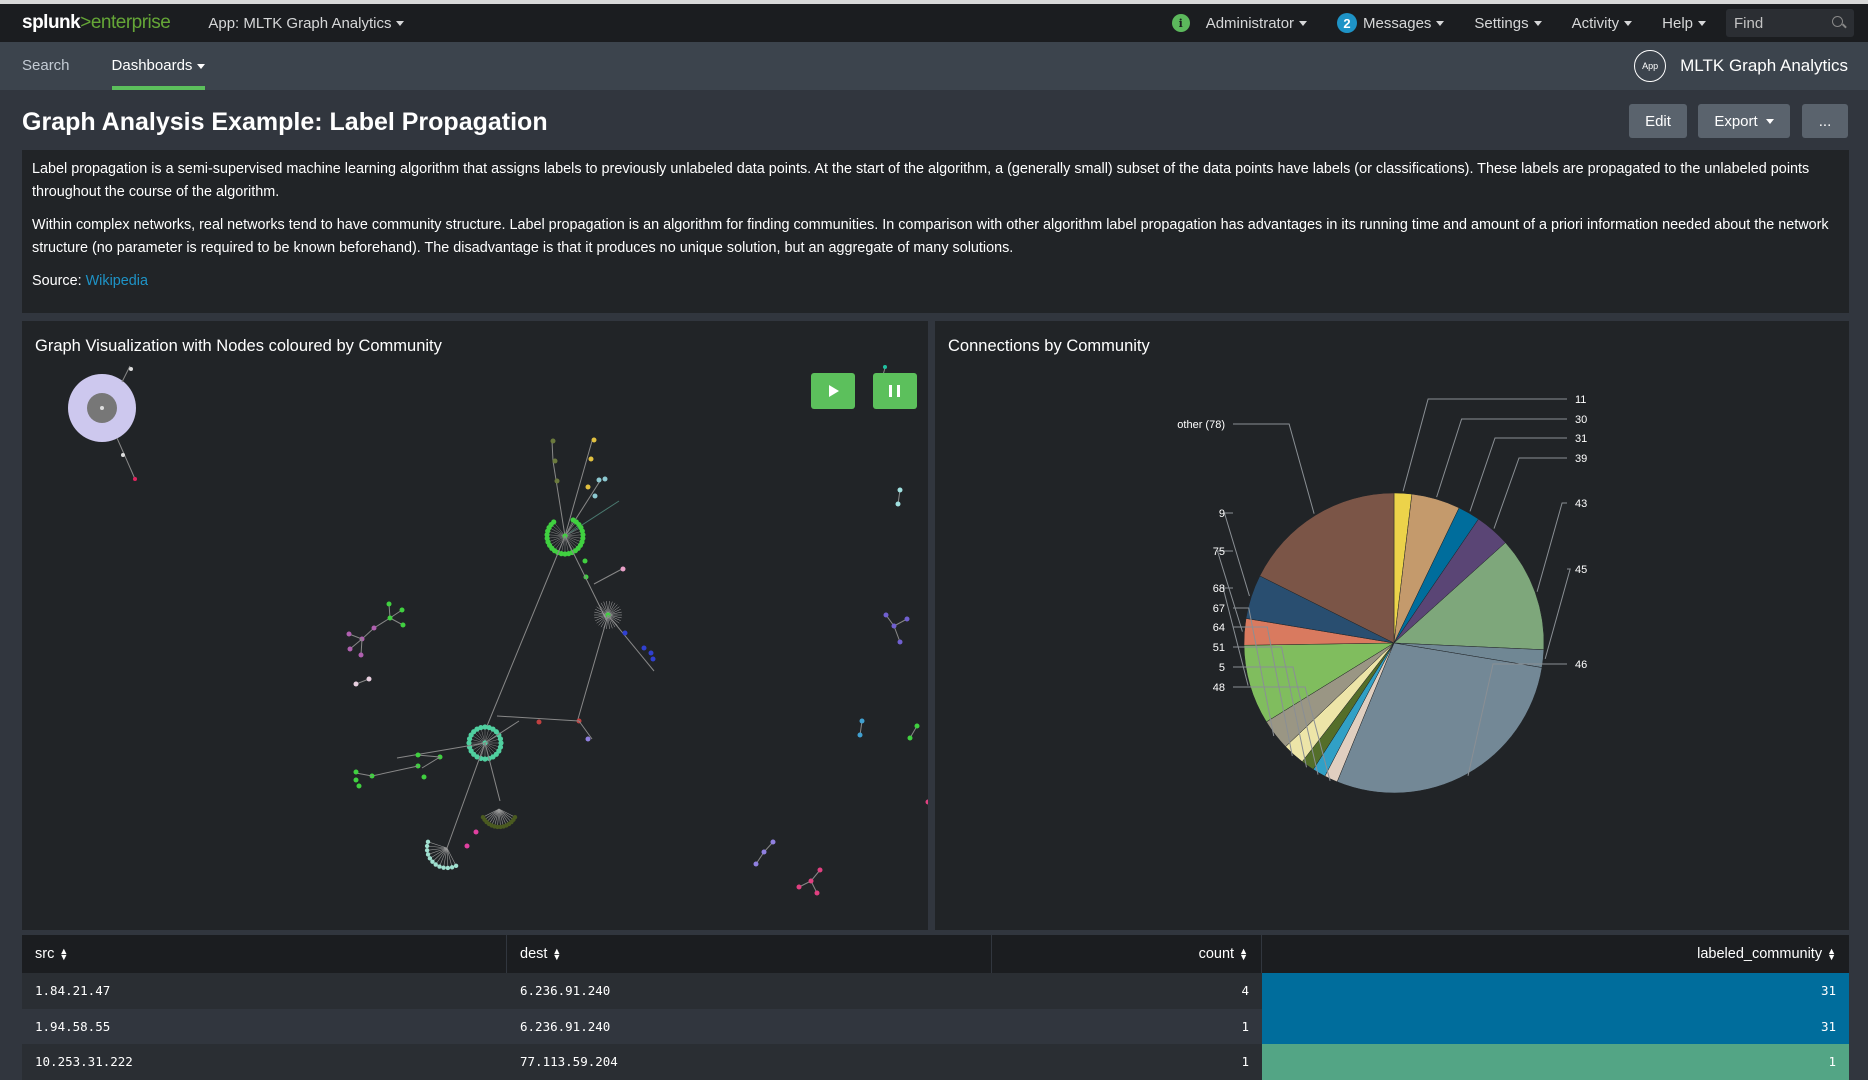 This screenshot has height=1080, width=1868. What do you see at coordinates (1744, 121) in the screenshot?
I see `export-button: Export` at bounding box center [1744, 121].